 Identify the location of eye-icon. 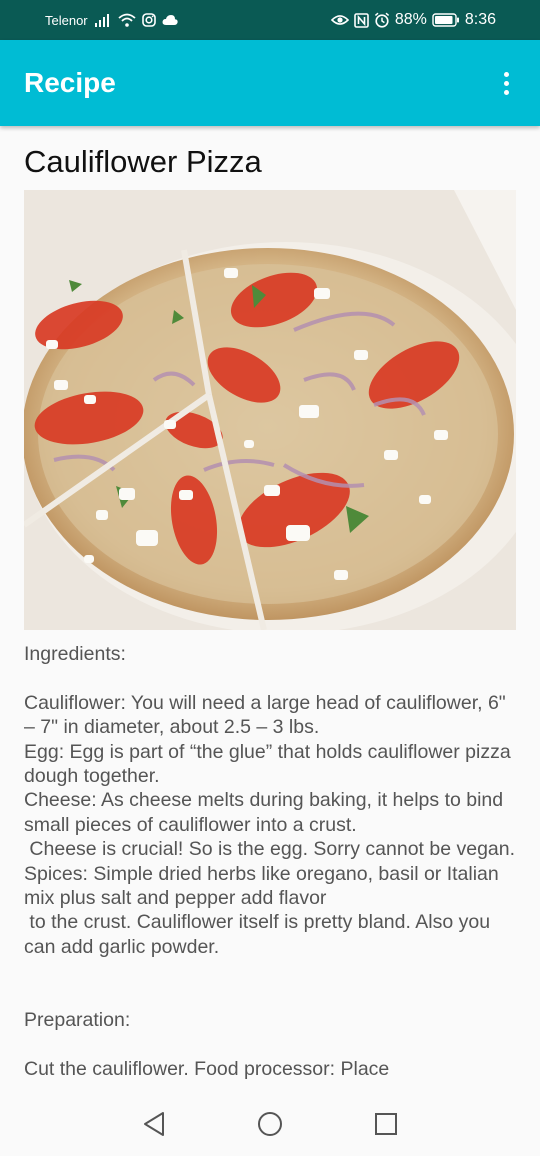
(339, 20).